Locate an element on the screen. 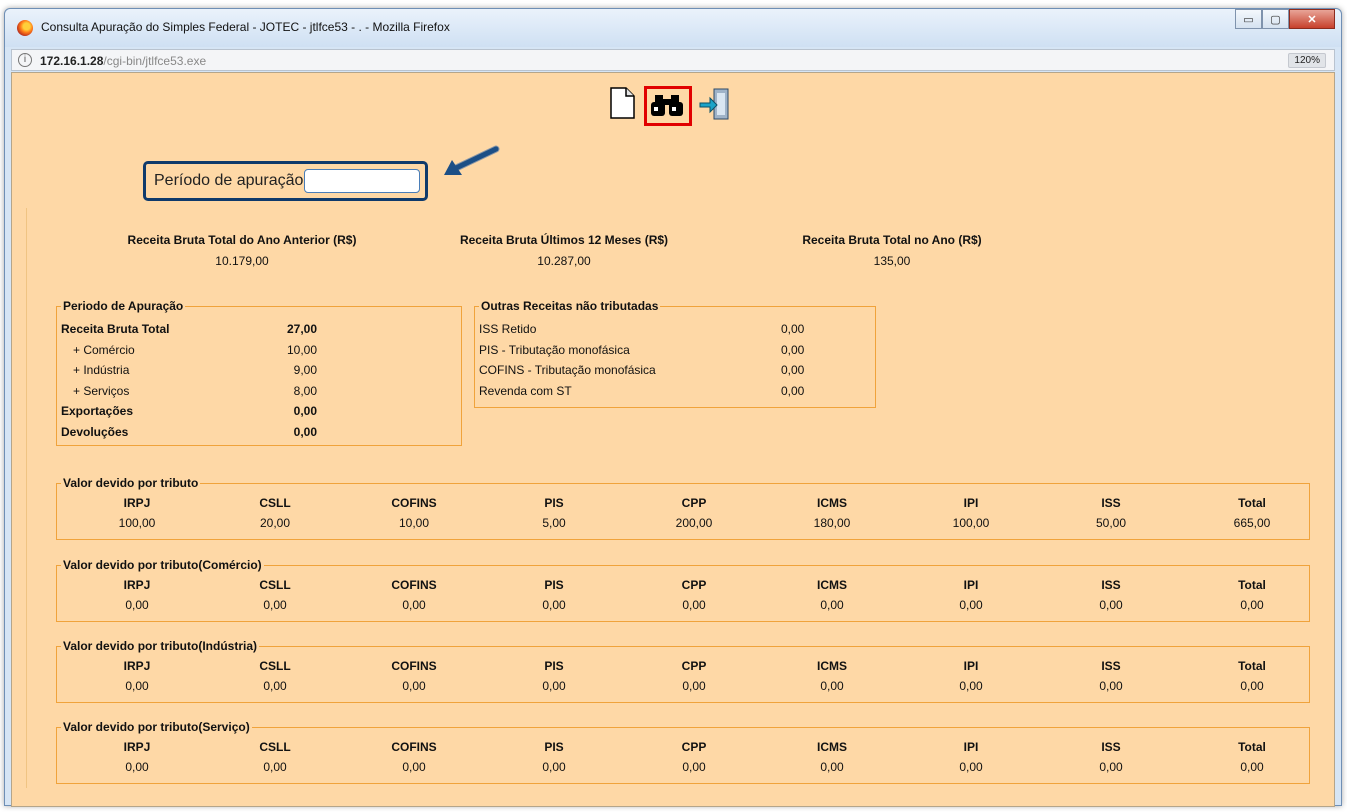  tributo-value: 100,00 is located at coordinates (137, 523).